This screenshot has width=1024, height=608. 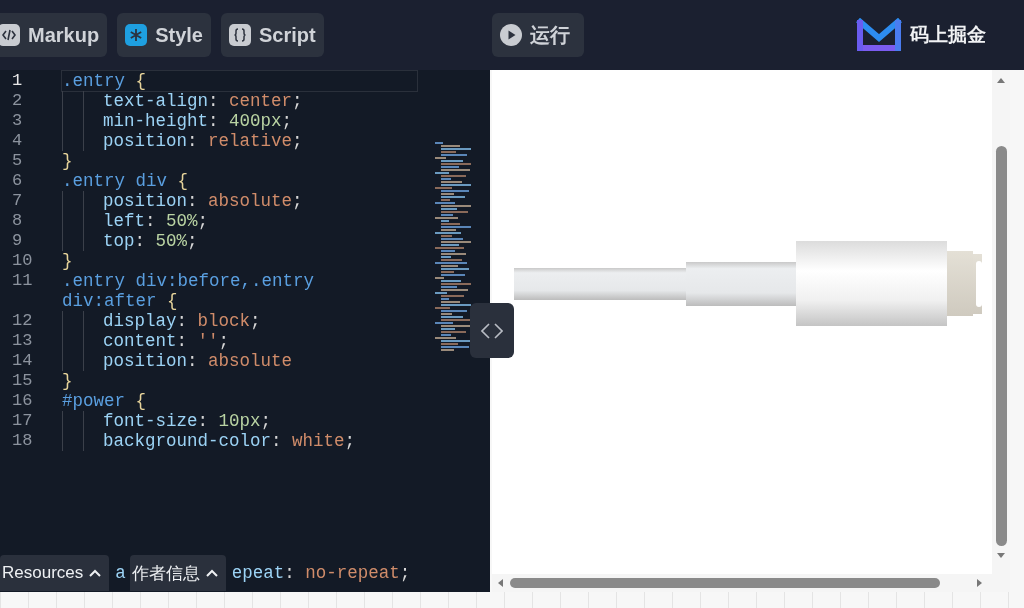 I want to click on code-line: text-align: center;, so click(x=203, y=101).